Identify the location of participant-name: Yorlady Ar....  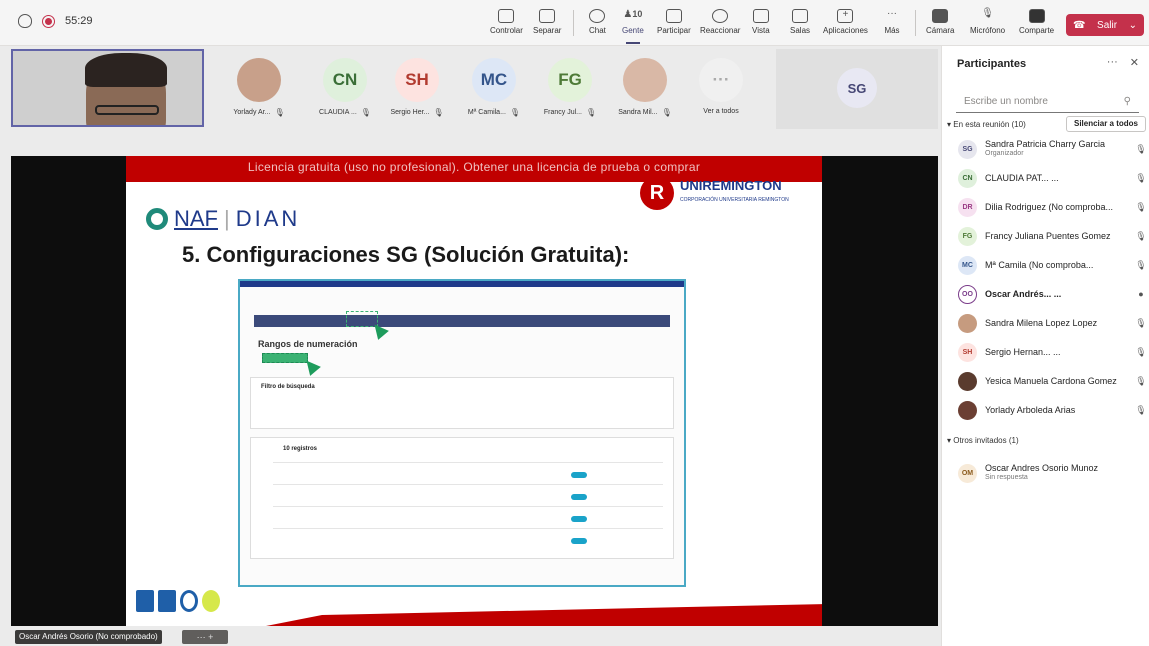
(252, 112).